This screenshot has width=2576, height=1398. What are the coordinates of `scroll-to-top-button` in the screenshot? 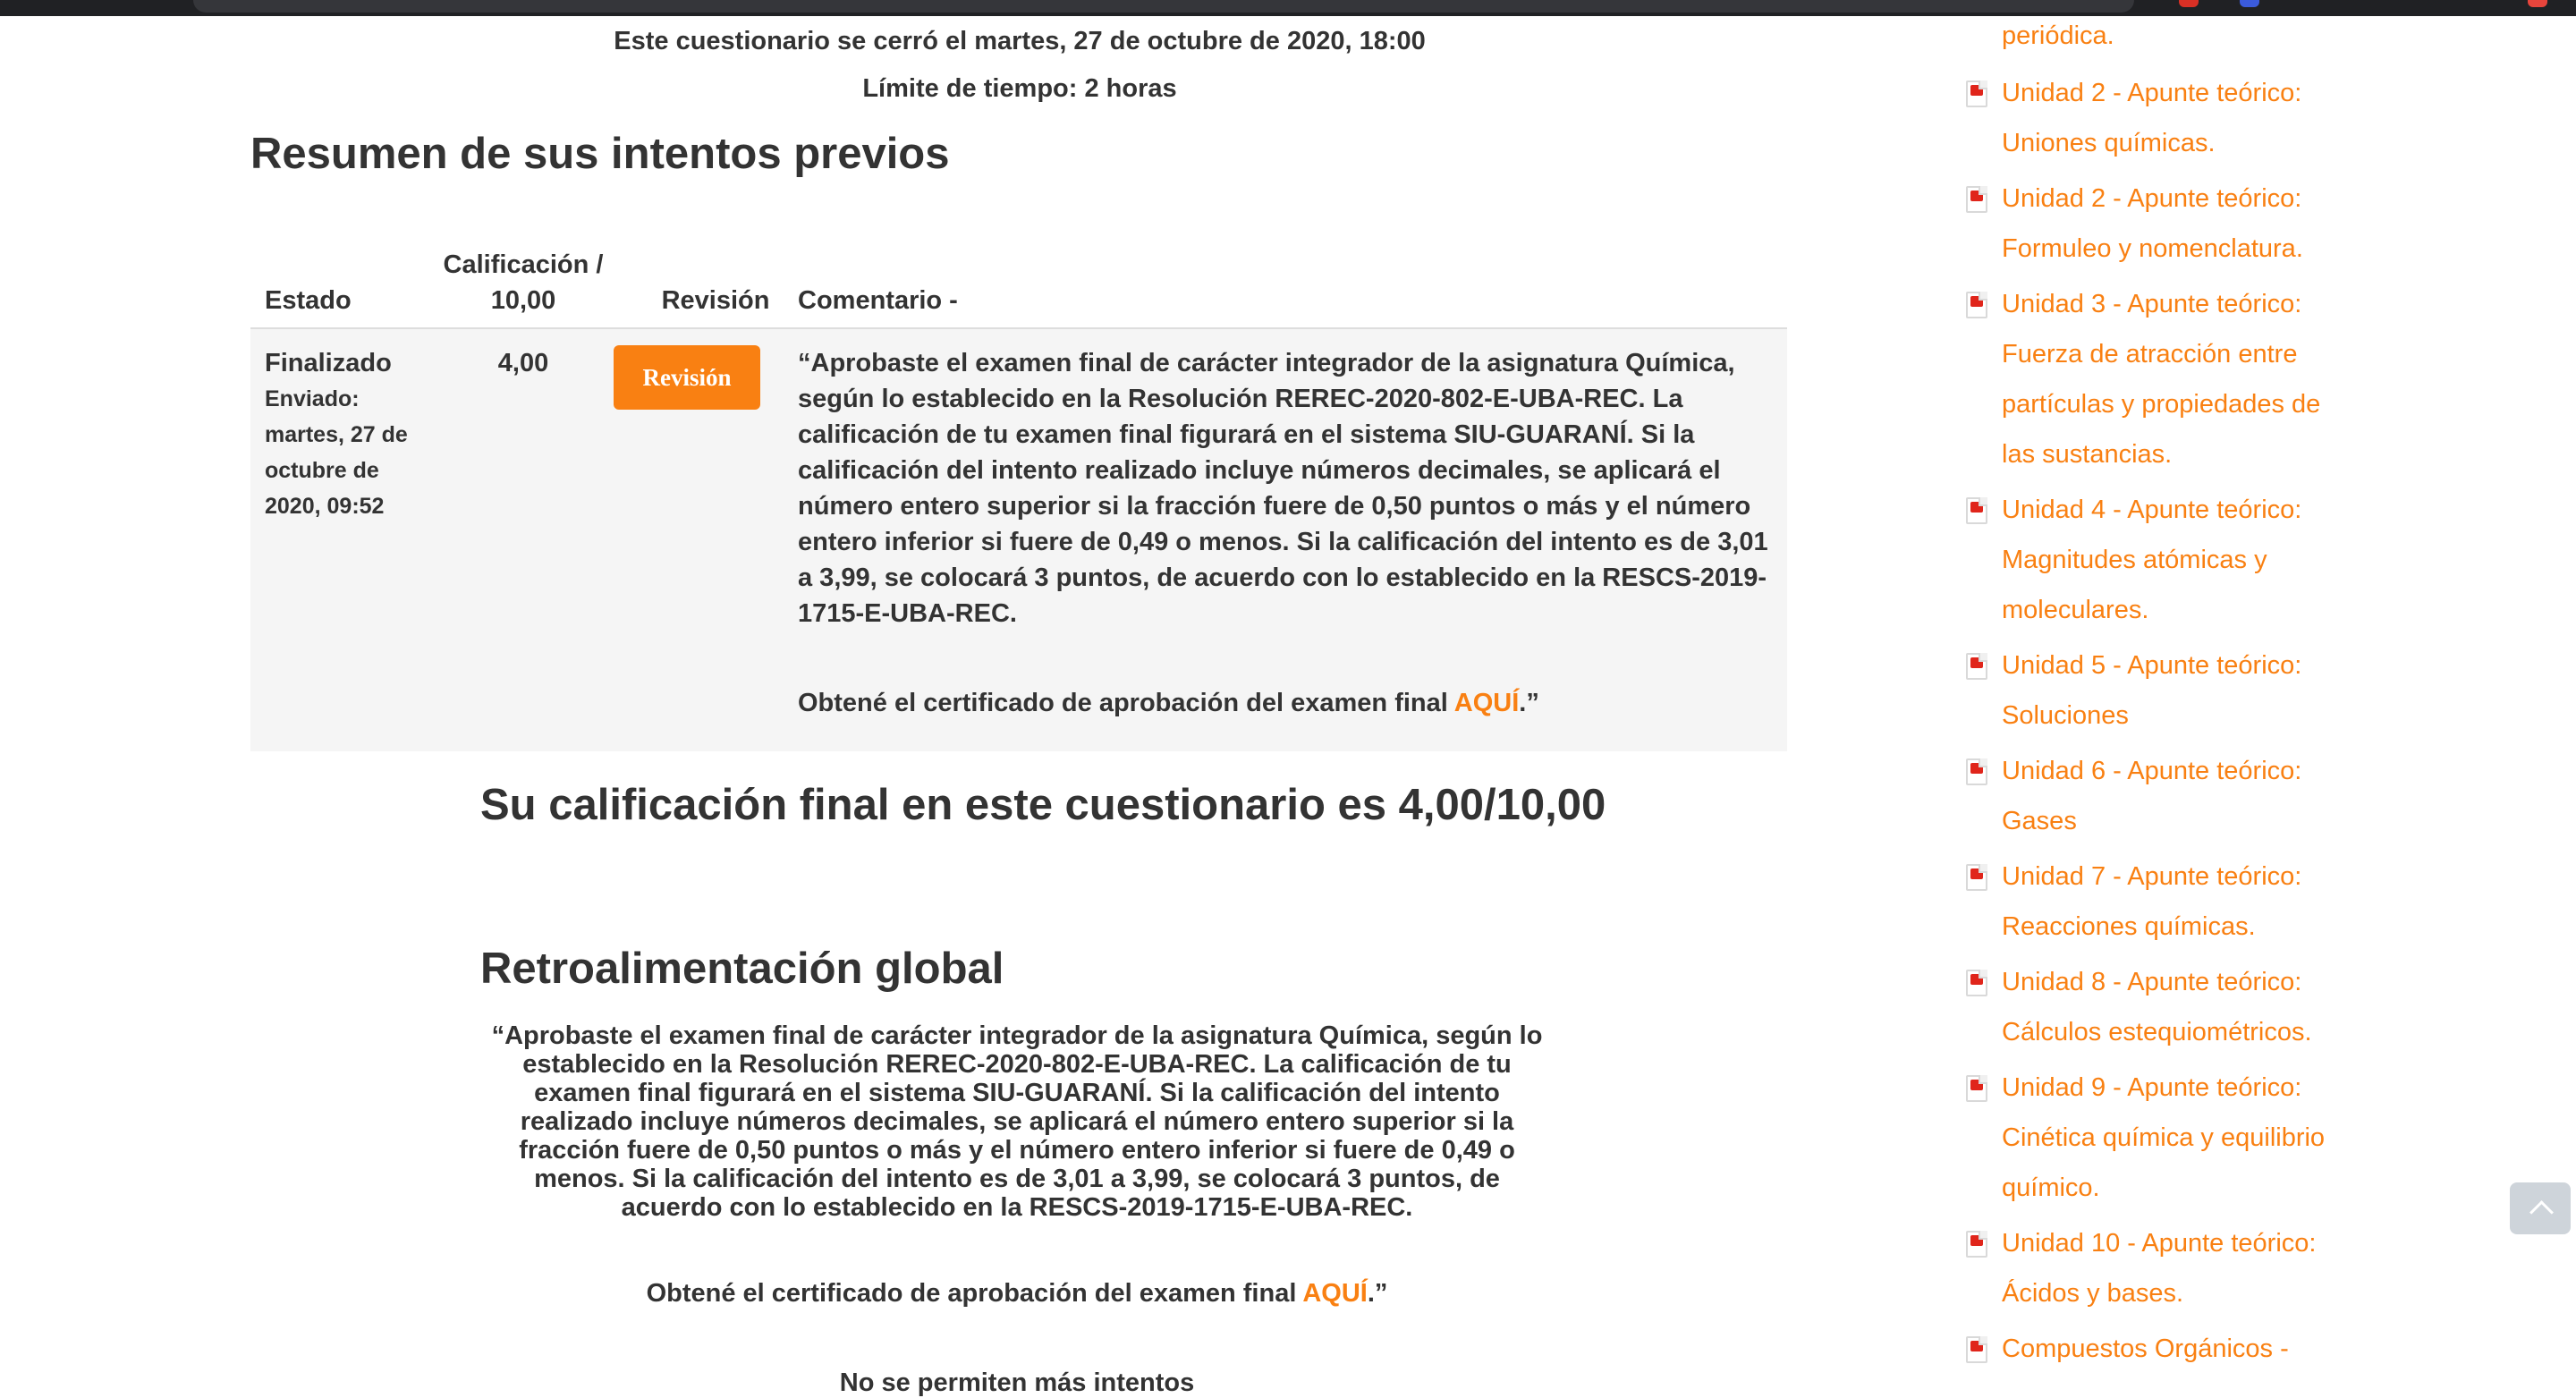 It's located at (2540, 1208).